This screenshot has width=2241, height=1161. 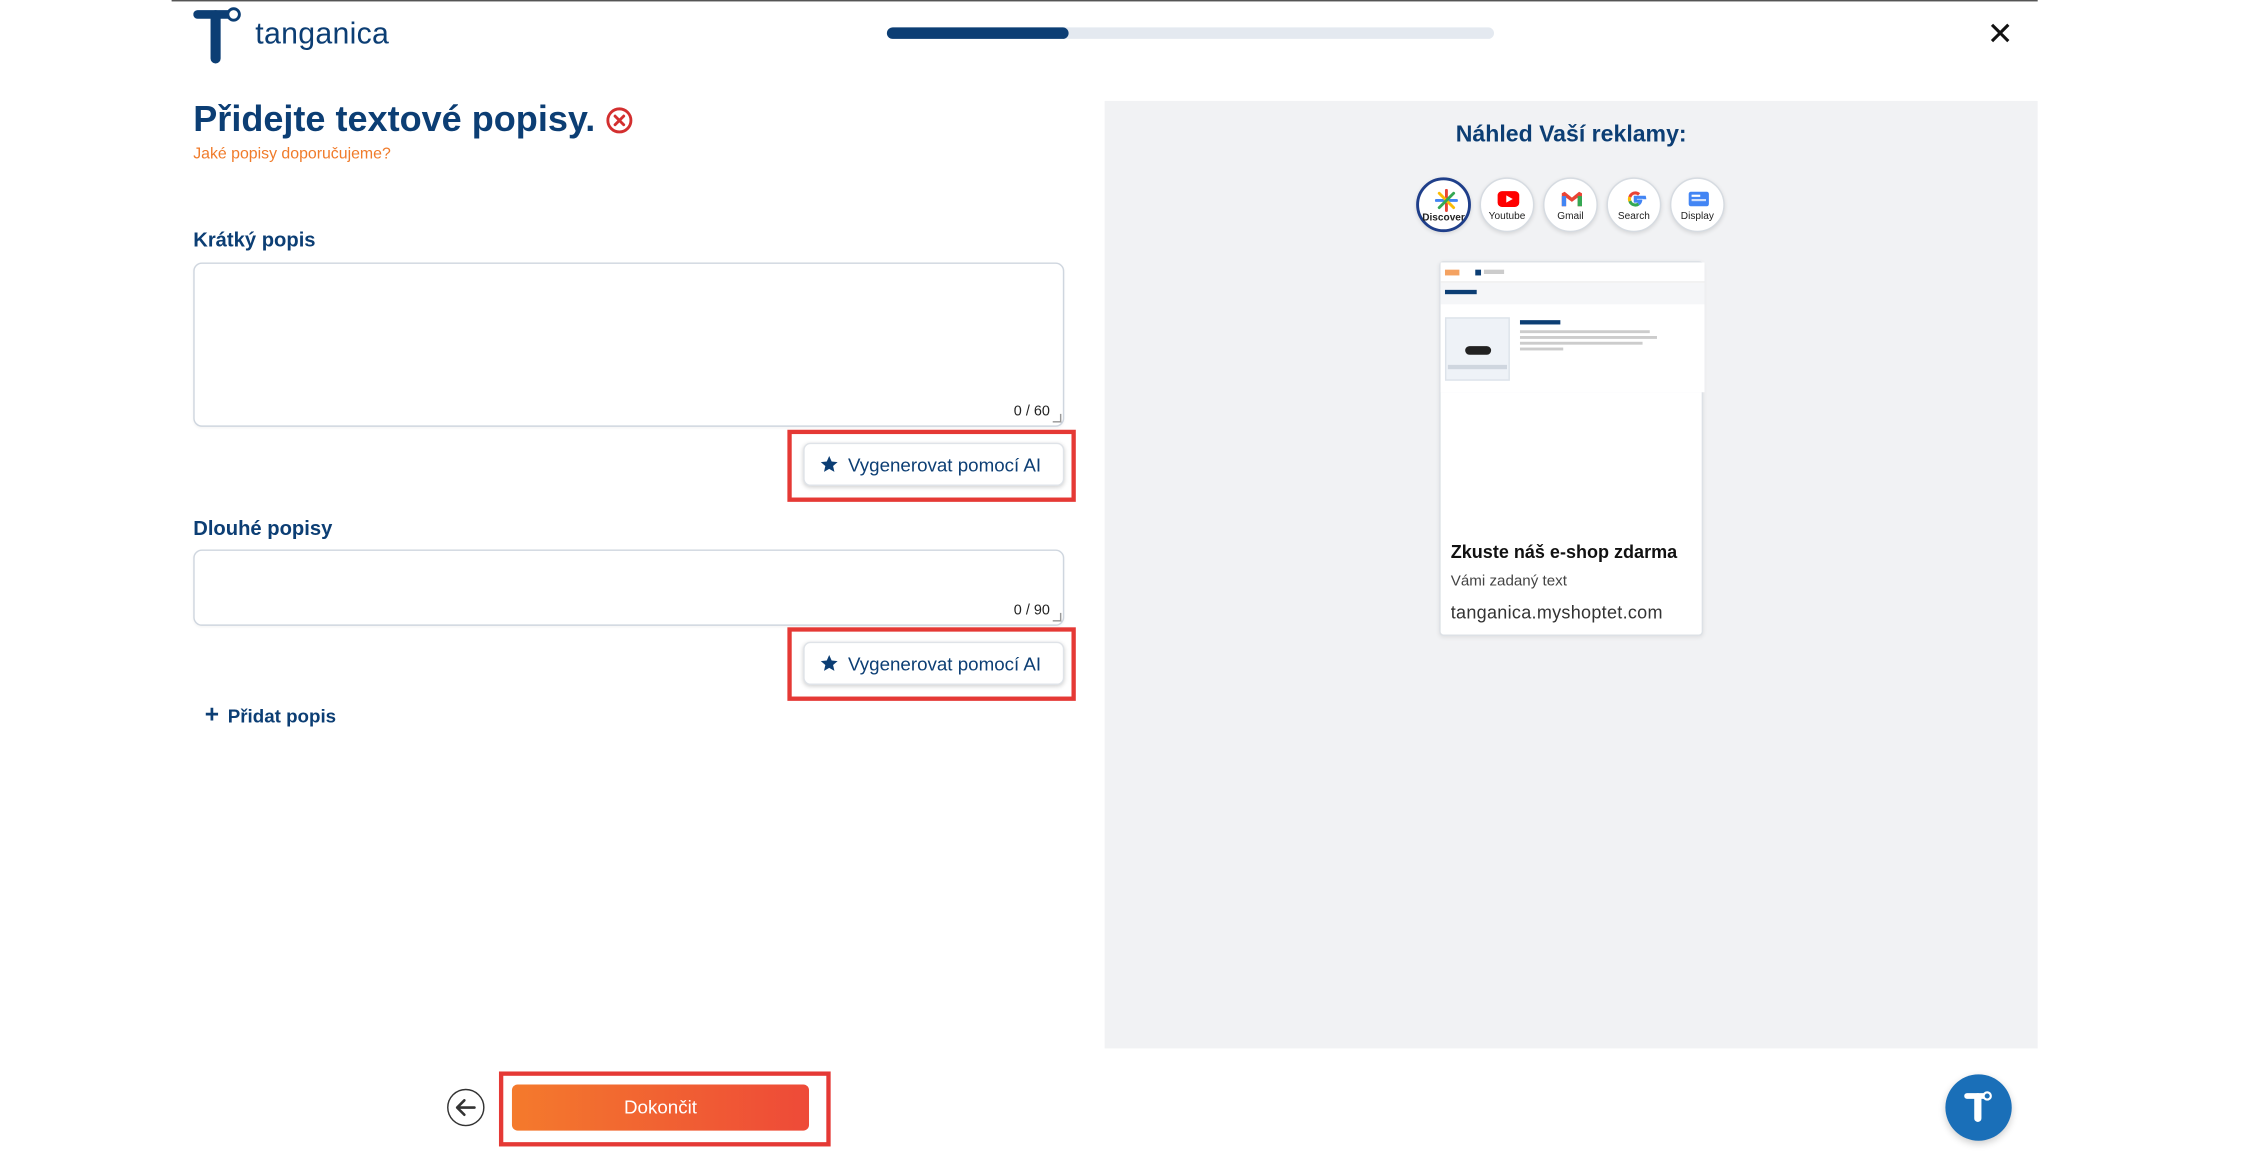 What do you see at coordinates (322, 34) in the screenshot?
I see `logo-wordmark: tanganica` at bounding box center [322, 34].